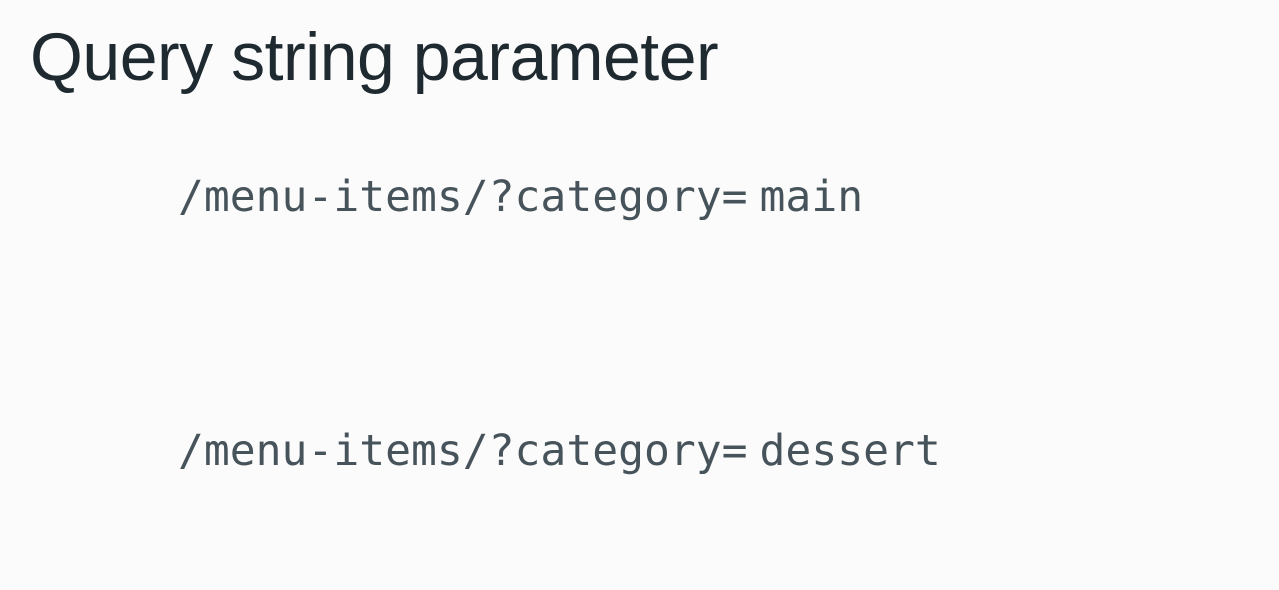 This screenshot has height=590, width=1279. I want to click on query-value: dessert, so click(850, 451).